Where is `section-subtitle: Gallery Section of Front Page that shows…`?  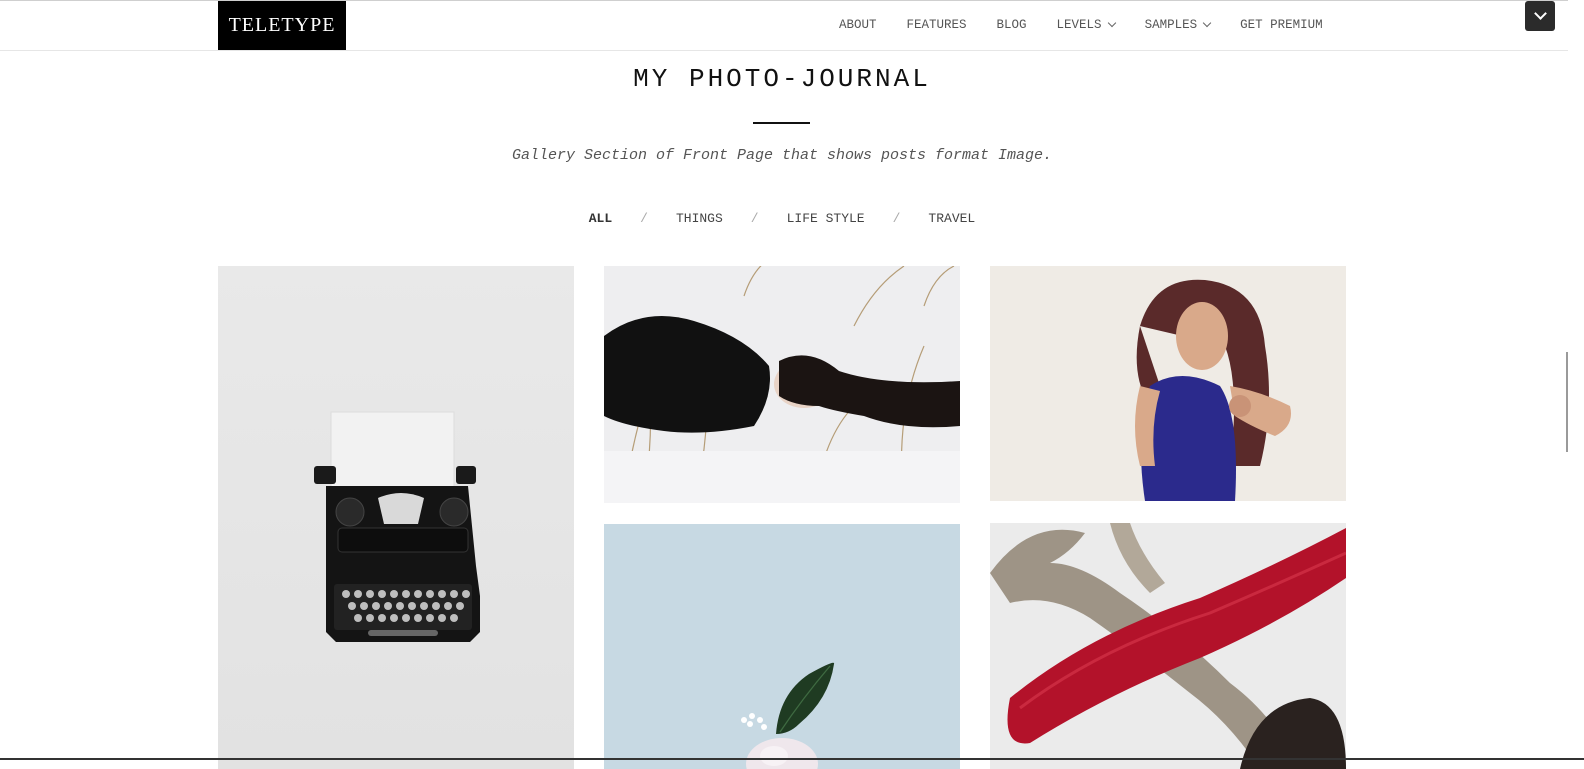 section-subtitle: Gallery Section of Front Page that shows… is located at coordinates (782, 155).